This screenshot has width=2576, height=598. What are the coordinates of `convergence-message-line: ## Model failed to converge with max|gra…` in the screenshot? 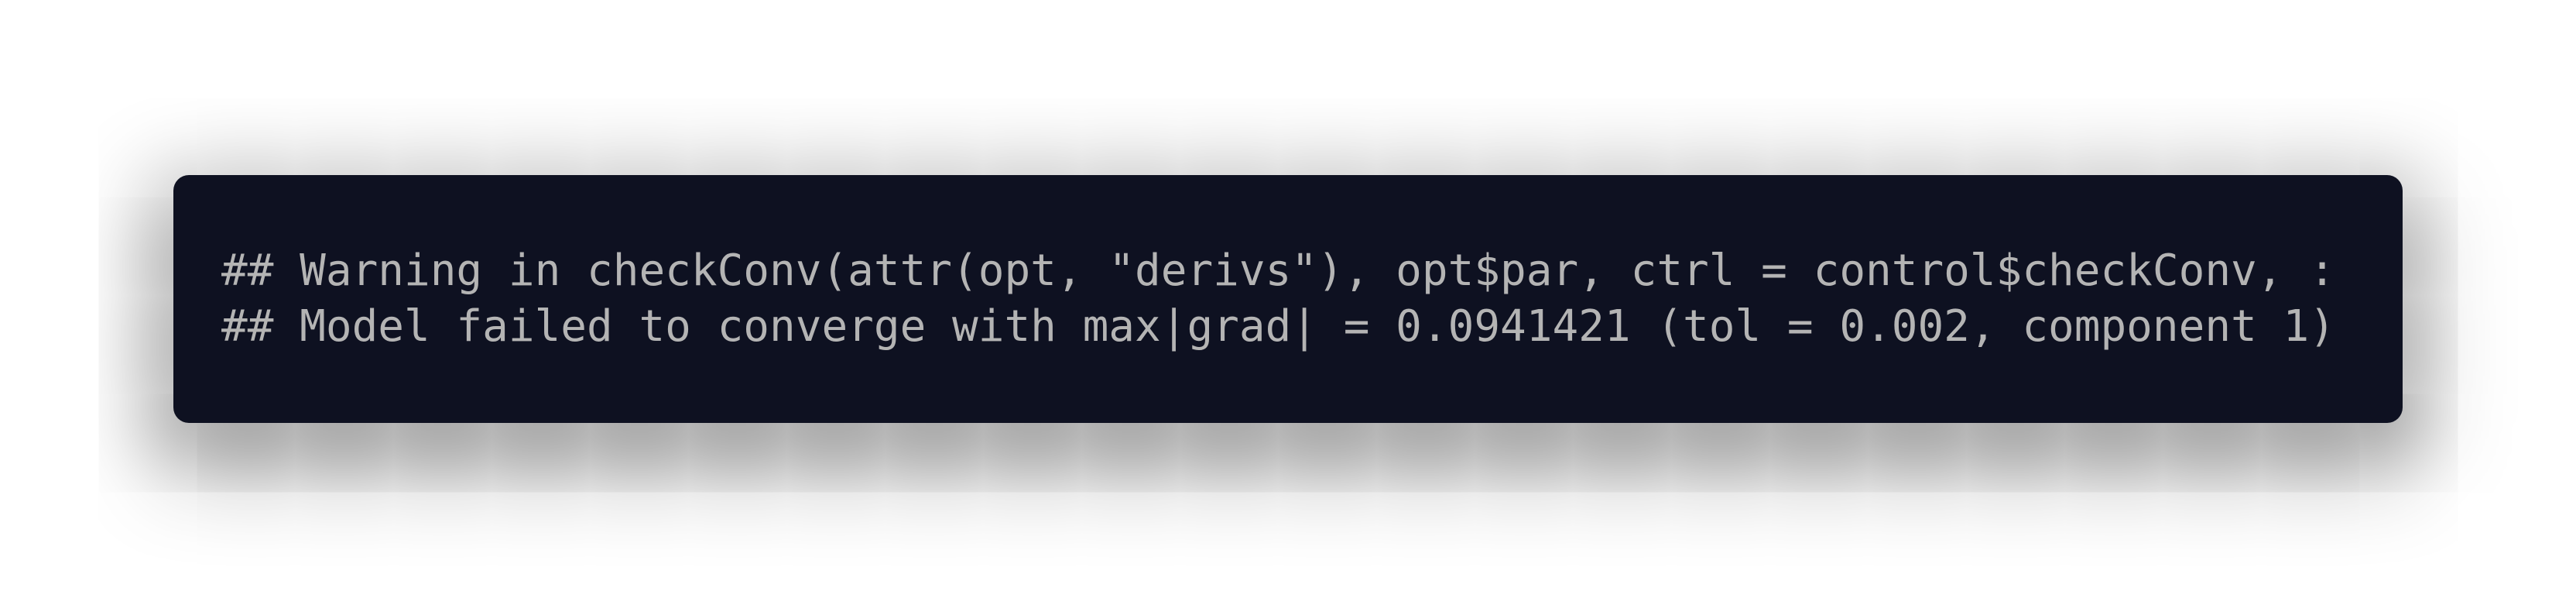 It's located at (1278, 326).